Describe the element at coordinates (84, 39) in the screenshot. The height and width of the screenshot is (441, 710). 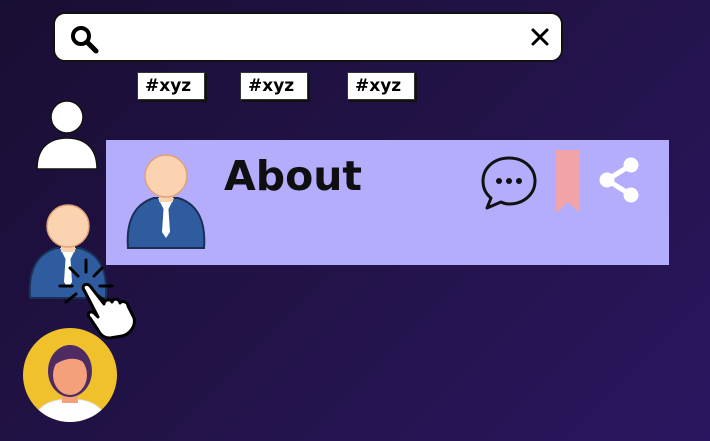
I see `search-icon` at that location.